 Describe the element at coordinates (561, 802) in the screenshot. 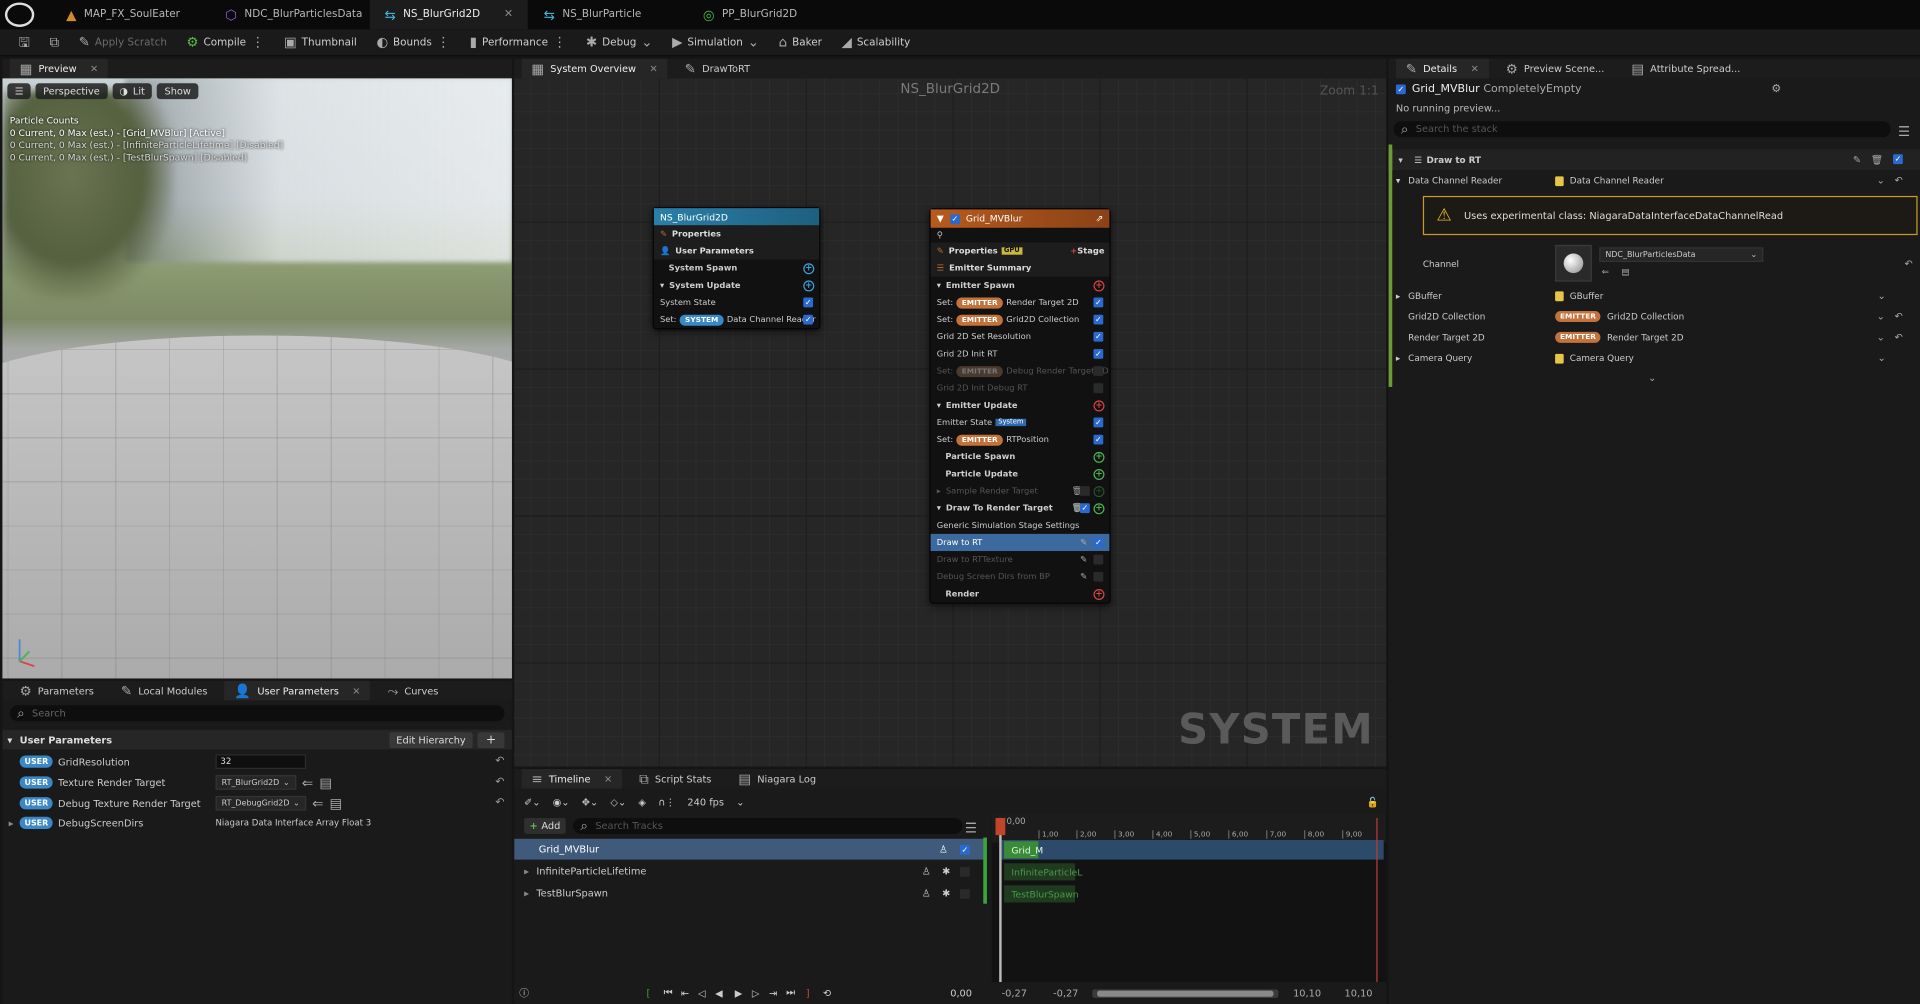

I see `view-options-icon: ◉⌄` at that location.